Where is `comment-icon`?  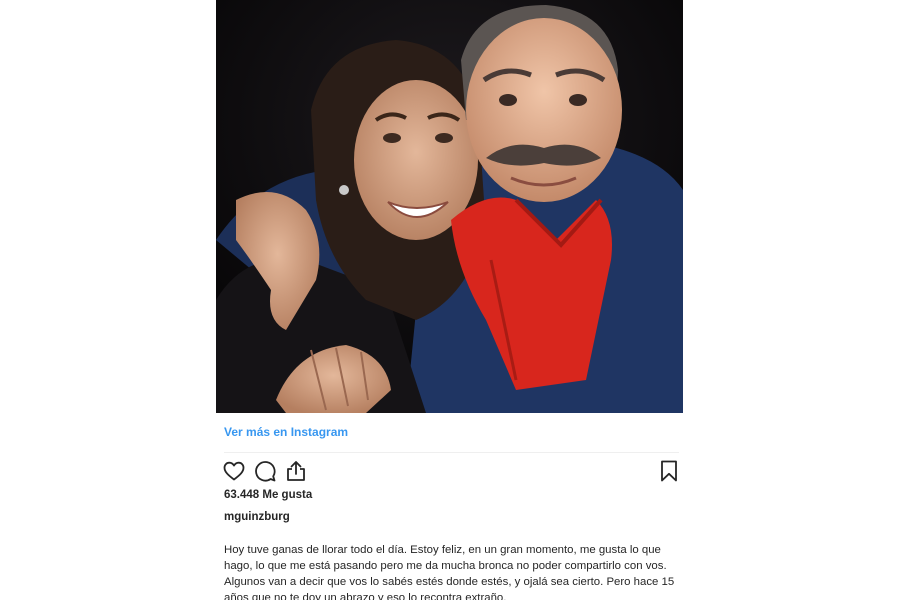 comment-icon is located at coordinates (265, 471).